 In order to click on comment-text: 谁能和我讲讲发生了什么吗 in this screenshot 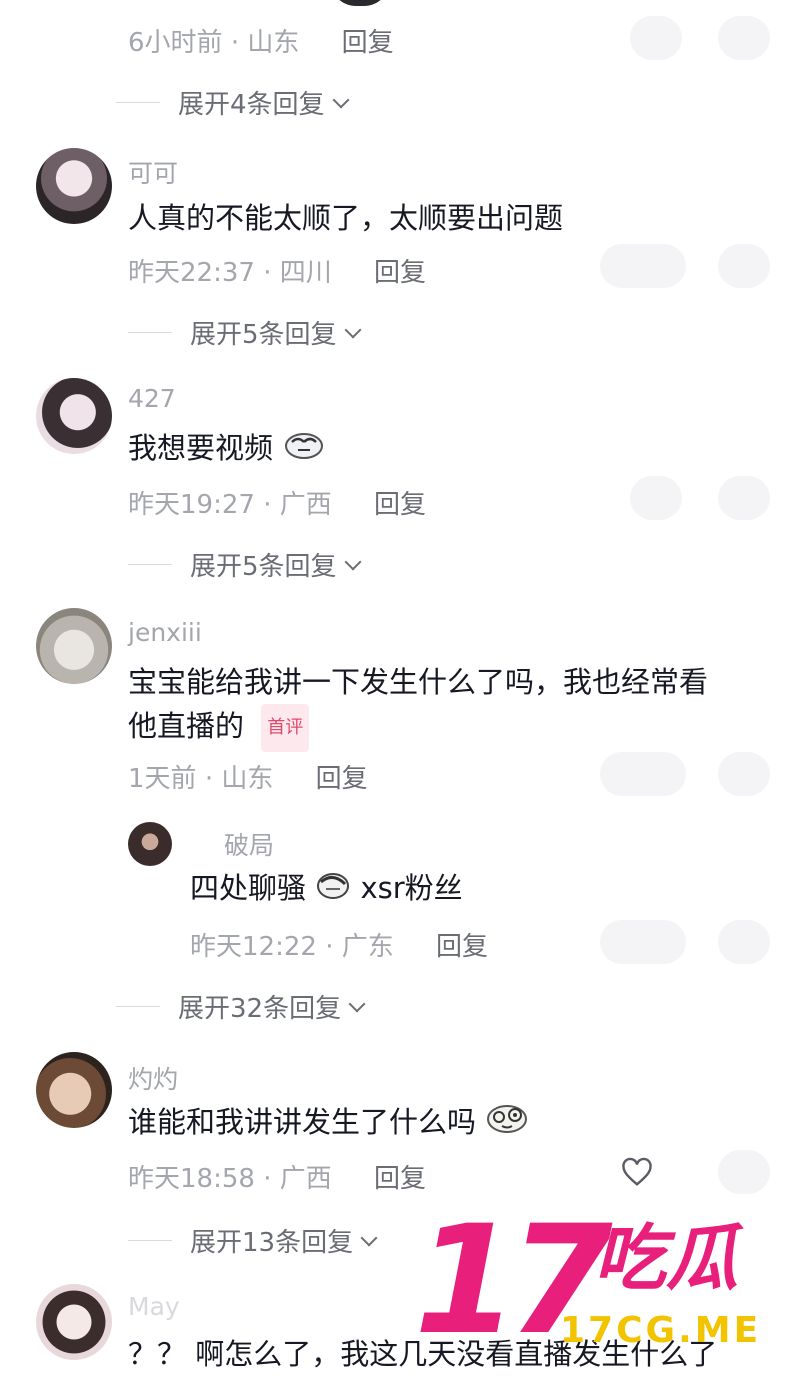, I will do `click(328, 1123)`.